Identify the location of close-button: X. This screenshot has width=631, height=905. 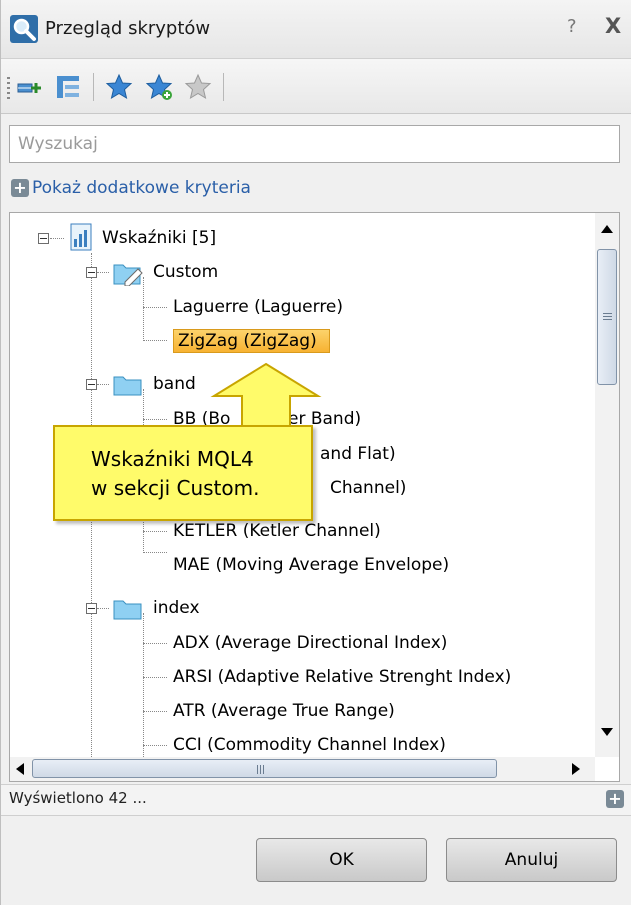
(613, 26).